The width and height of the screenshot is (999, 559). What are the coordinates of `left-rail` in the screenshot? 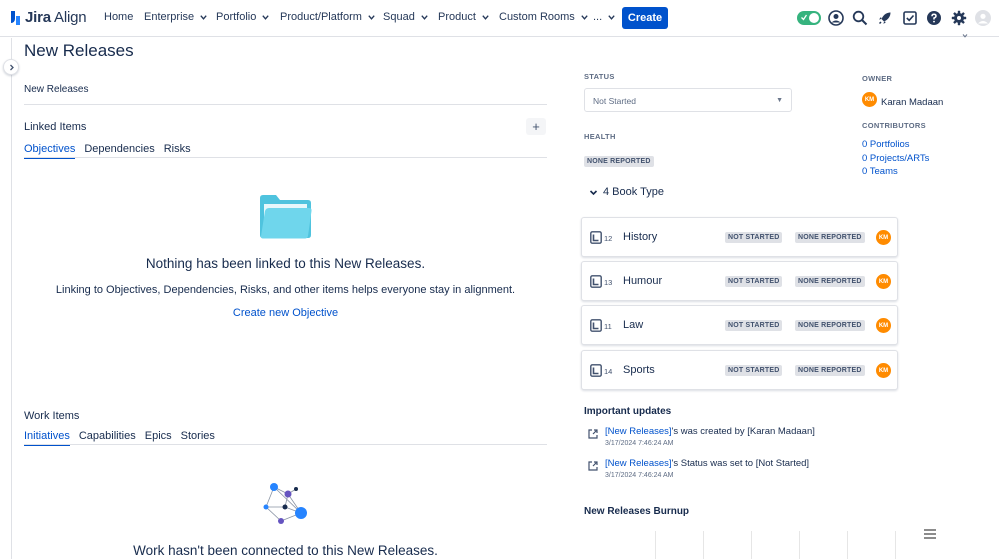 It's located at (11, 298).